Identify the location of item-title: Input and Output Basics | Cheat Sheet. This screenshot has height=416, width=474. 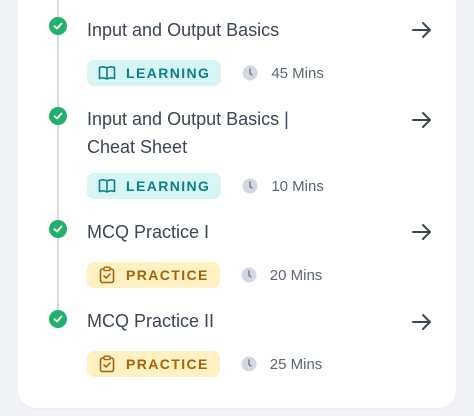
(202, 133).